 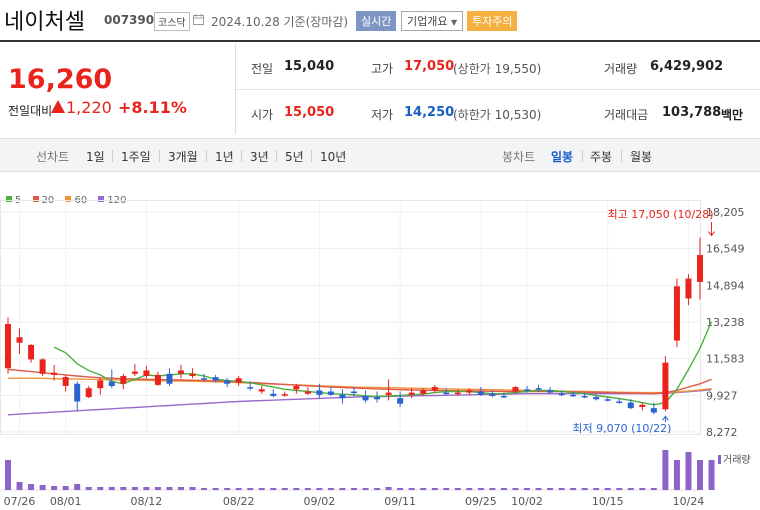 I want to click on candle-chart-label: 봉차트, so click(x=519, y=157).